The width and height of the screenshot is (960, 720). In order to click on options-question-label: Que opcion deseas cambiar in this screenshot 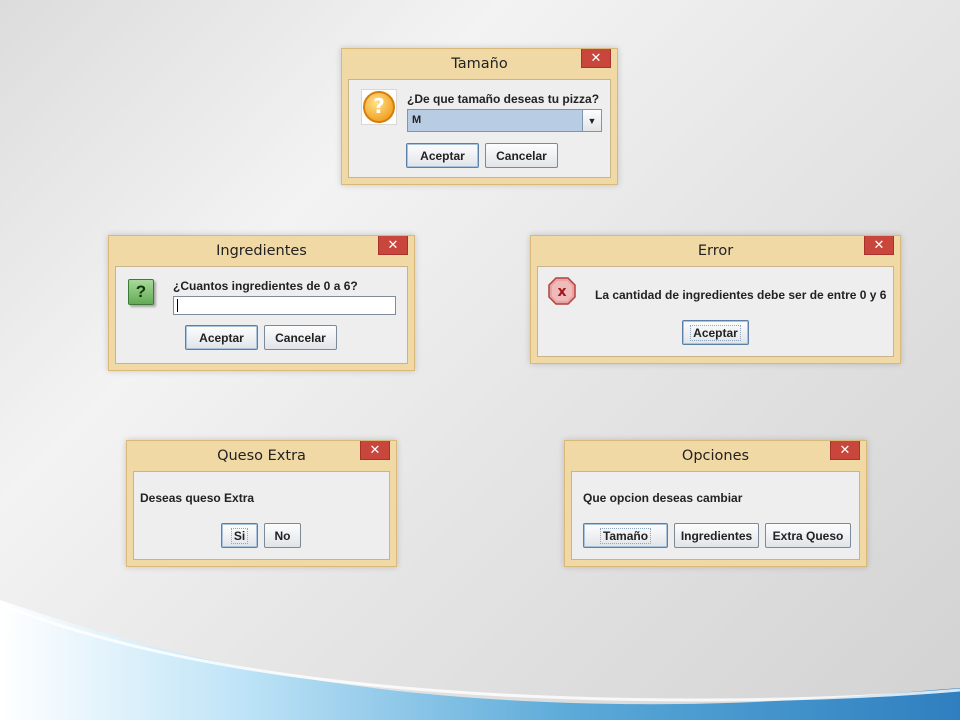, I will do `click(663, 498)`.